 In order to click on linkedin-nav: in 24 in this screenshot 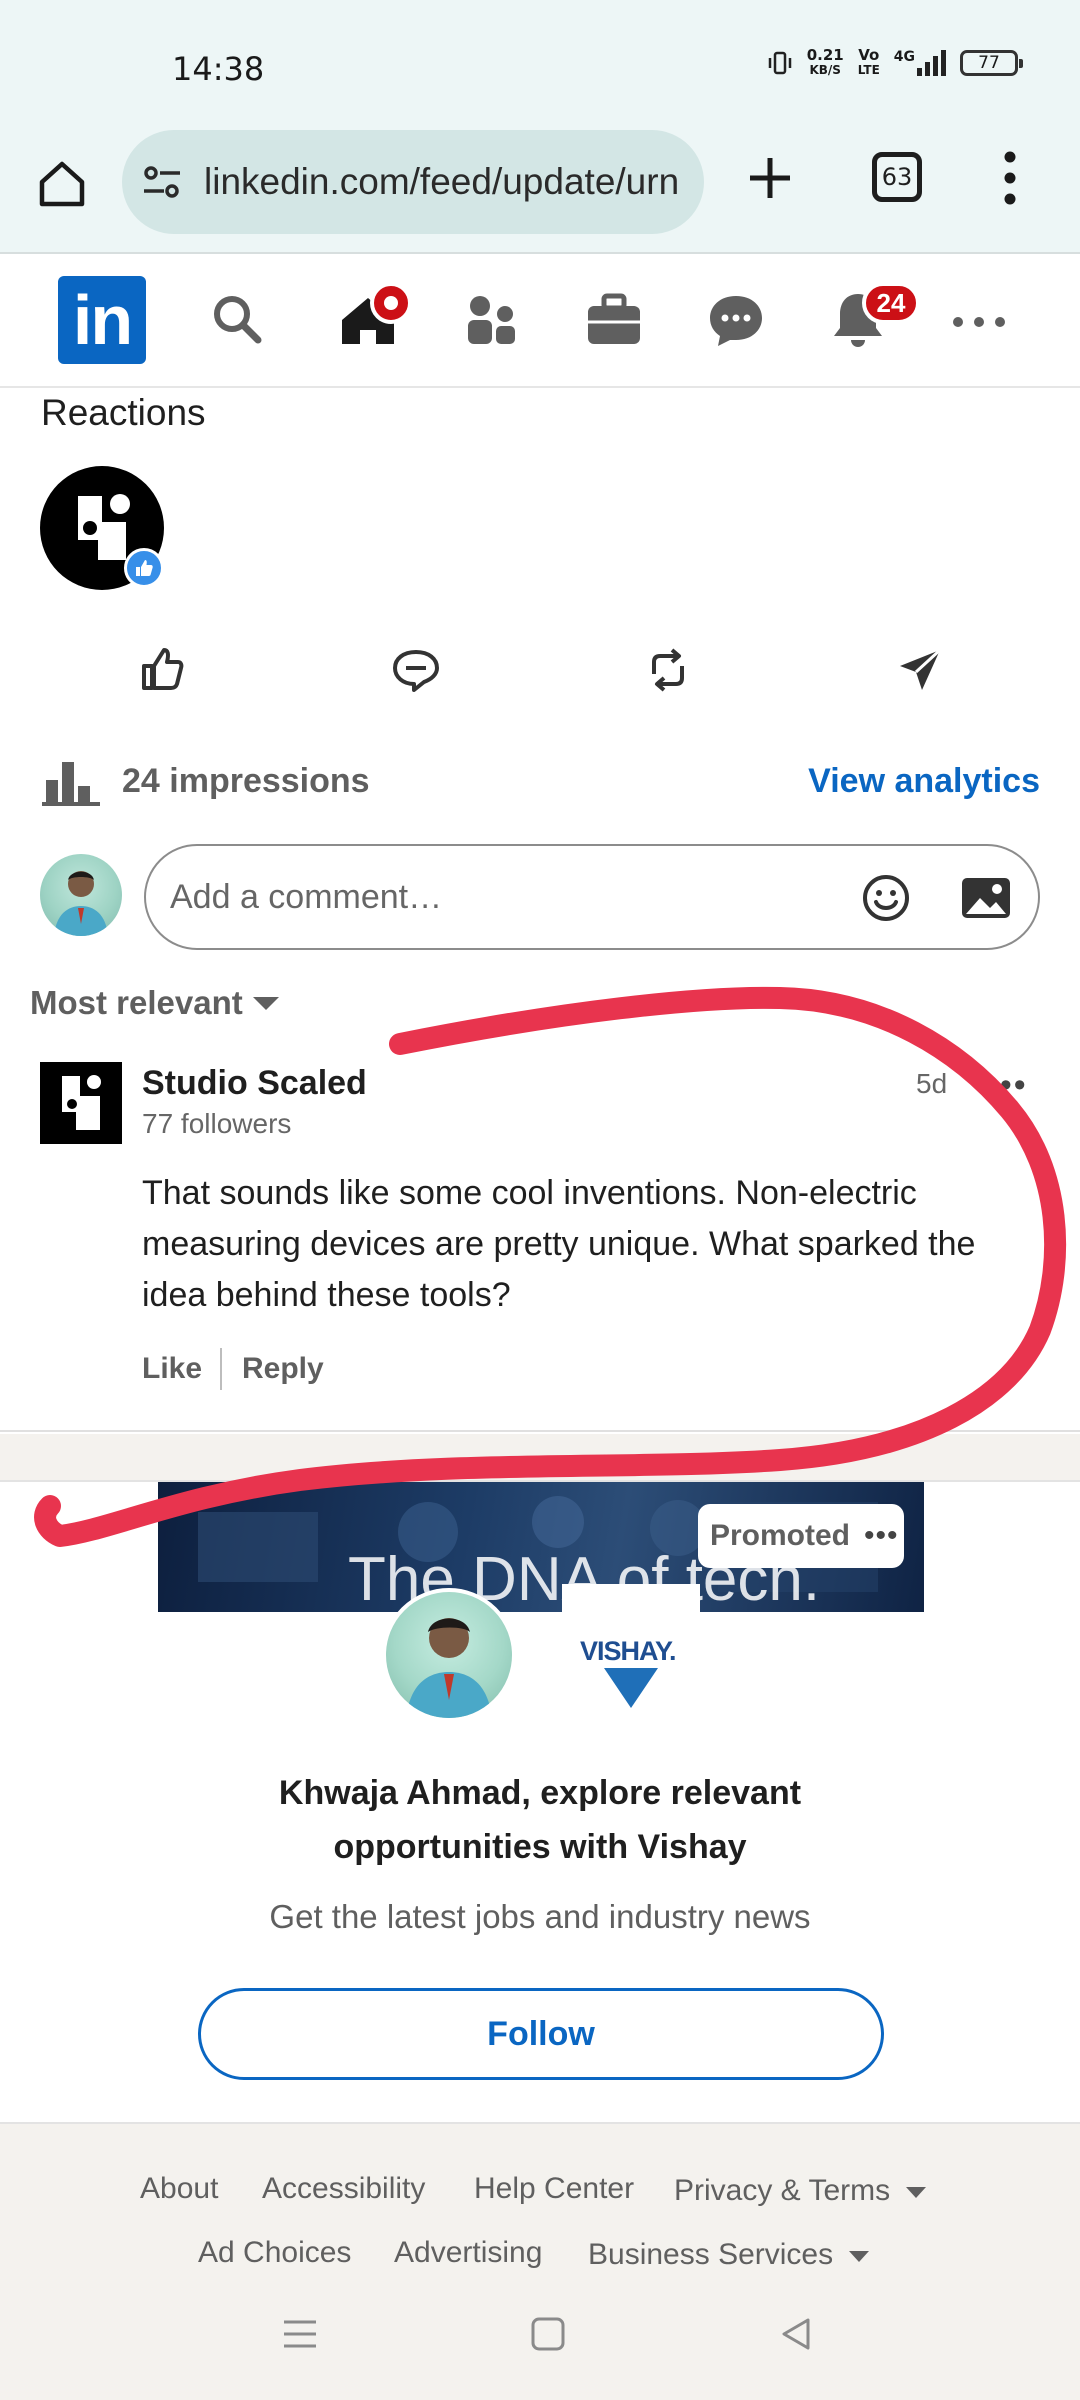, I will do `click(540, 321)`.